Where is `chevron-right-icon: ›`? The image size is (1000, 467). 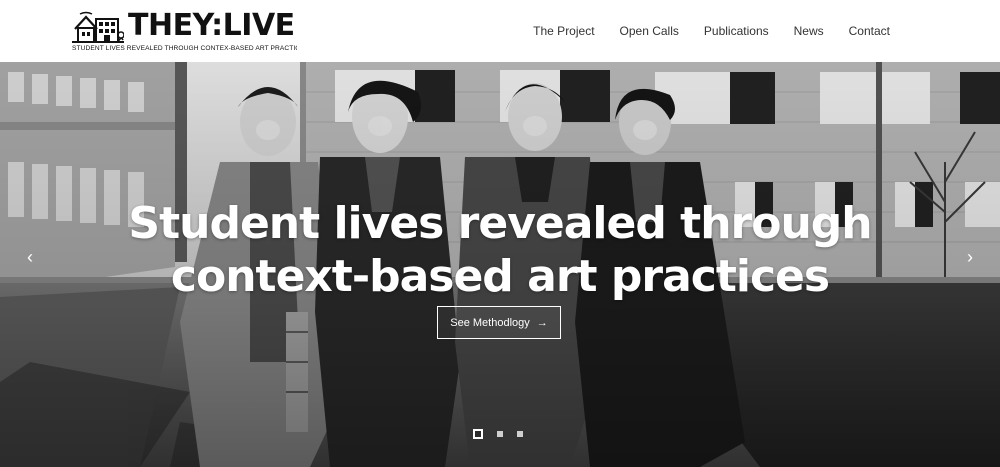 chevron-right-icon: › is located at coordinates (970, 256).